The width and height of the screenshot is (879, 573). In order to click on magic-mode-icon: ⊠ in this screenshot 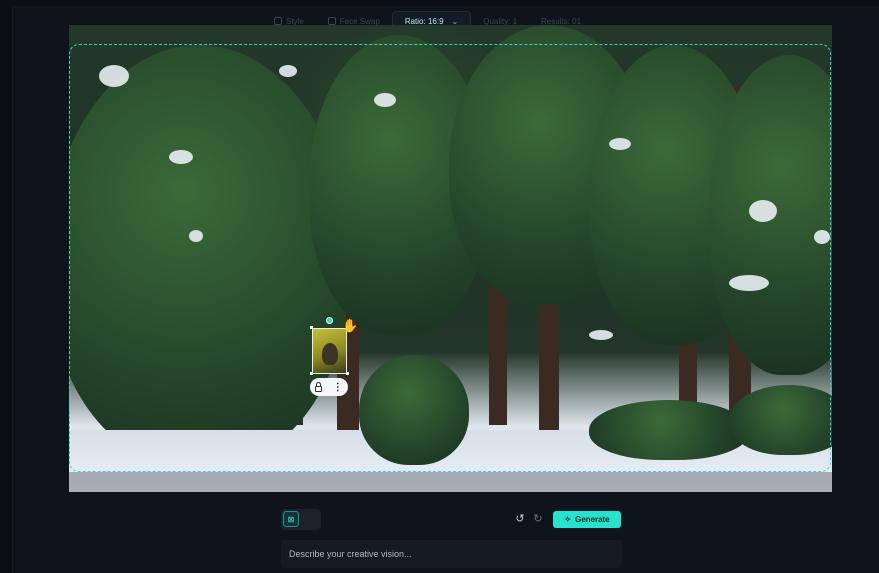, I will do `click(291, 519)`.